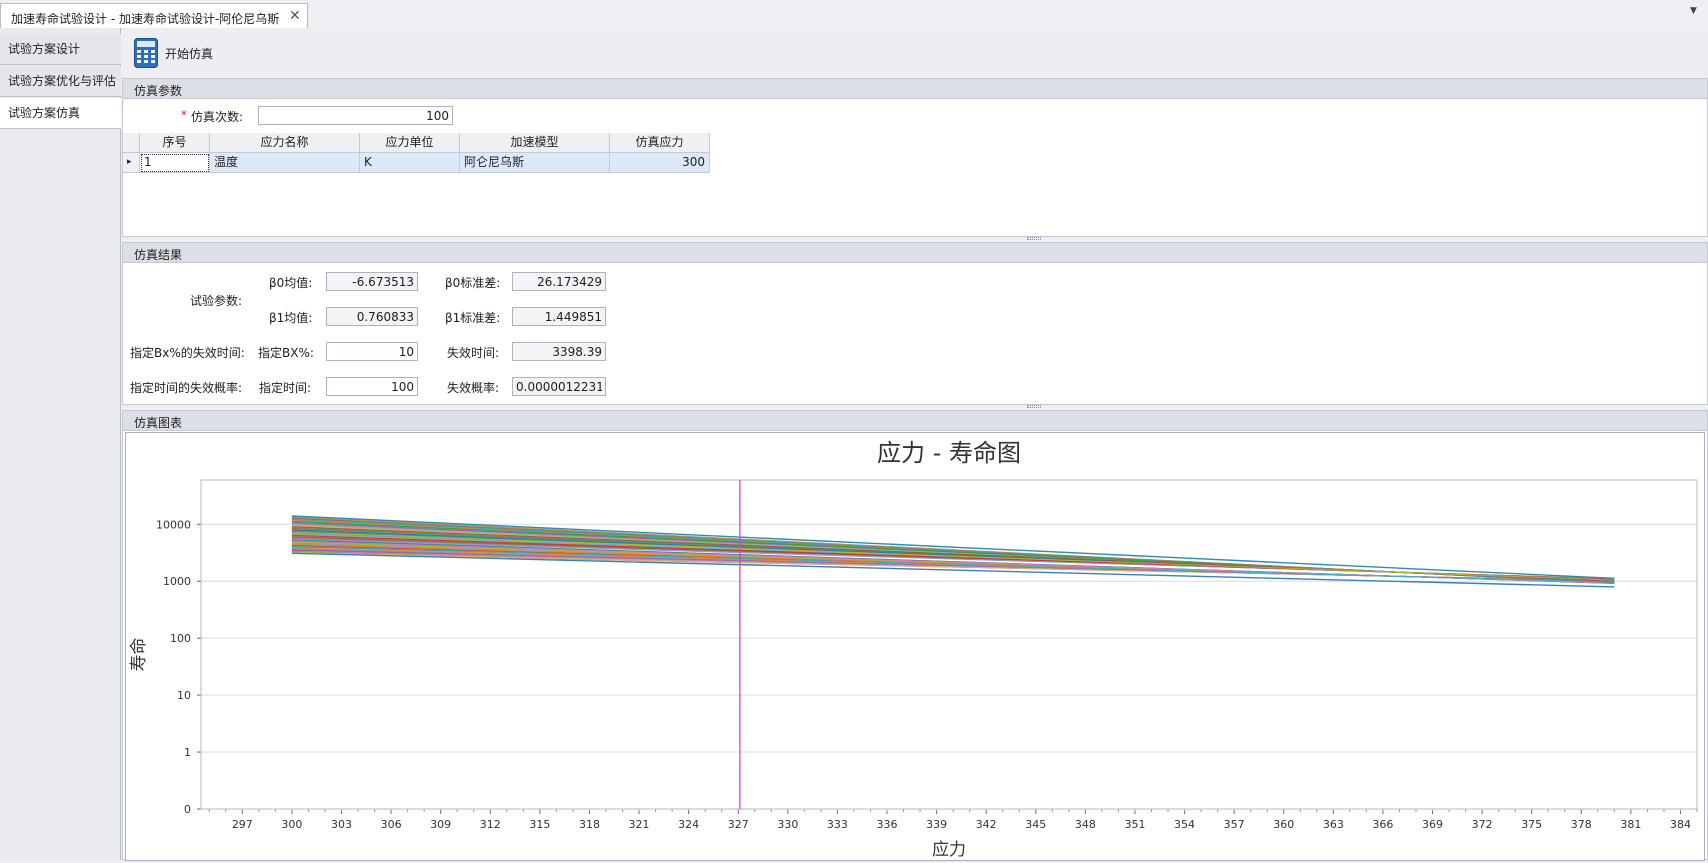 The width and height of the screenshot is (1708, 863). What do you see at coordinates (285, 163) in the screenshot?
I see `grid-cell-stress-name: 温度` at bounding box center [285, 163].